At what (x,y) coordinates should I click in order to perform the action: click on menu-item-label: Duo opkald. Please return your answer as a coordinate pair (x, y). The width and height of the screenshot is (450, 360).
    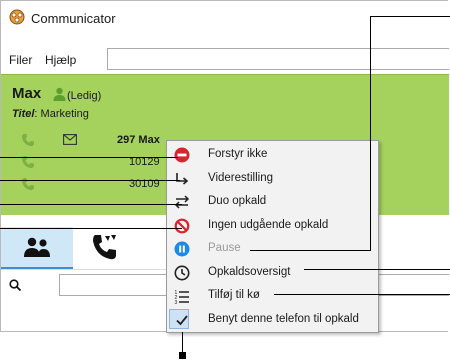
    Looking at the image, I should click on (237, 201).